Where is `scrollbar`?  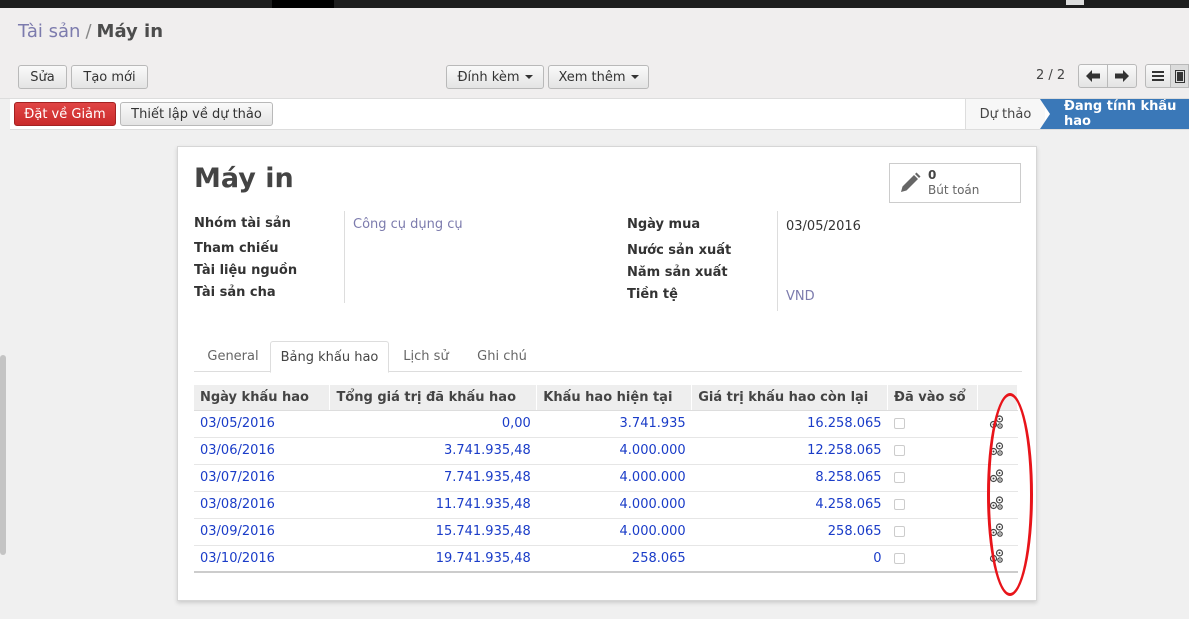 scrollbar is located at coordinates (3, 455).